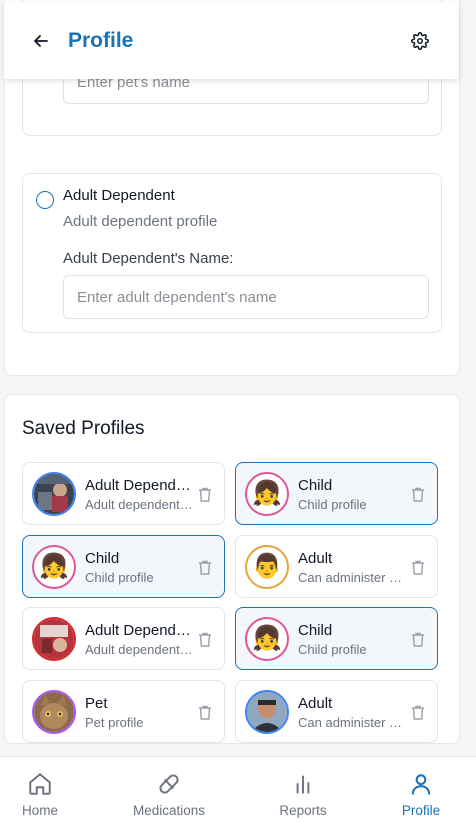 Image resolution: width=476 pixels, height=831 pixels. Describe the element at coordinates (303, 784) in the screenshot. I see `bar-chart-icon` at that location.